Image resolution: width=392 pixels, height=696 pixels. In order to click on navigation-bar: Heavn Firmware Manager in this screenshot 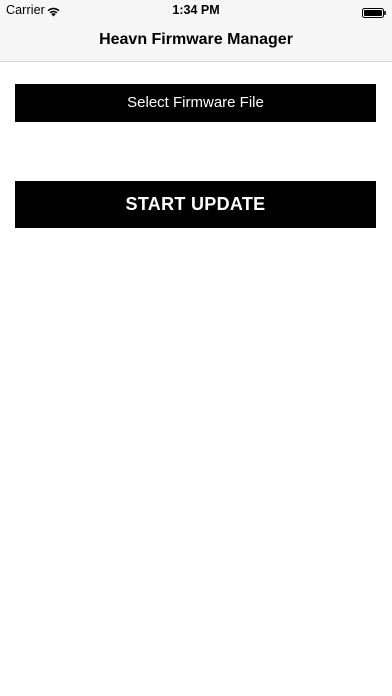, I will do `click(196, 41)`.